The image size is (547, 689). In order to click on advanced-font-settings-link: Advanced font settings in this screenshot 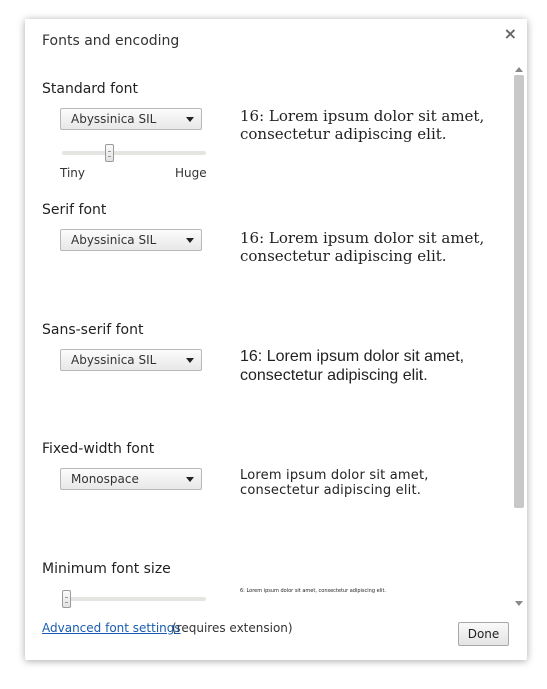, I will do `click(111, 628)`.